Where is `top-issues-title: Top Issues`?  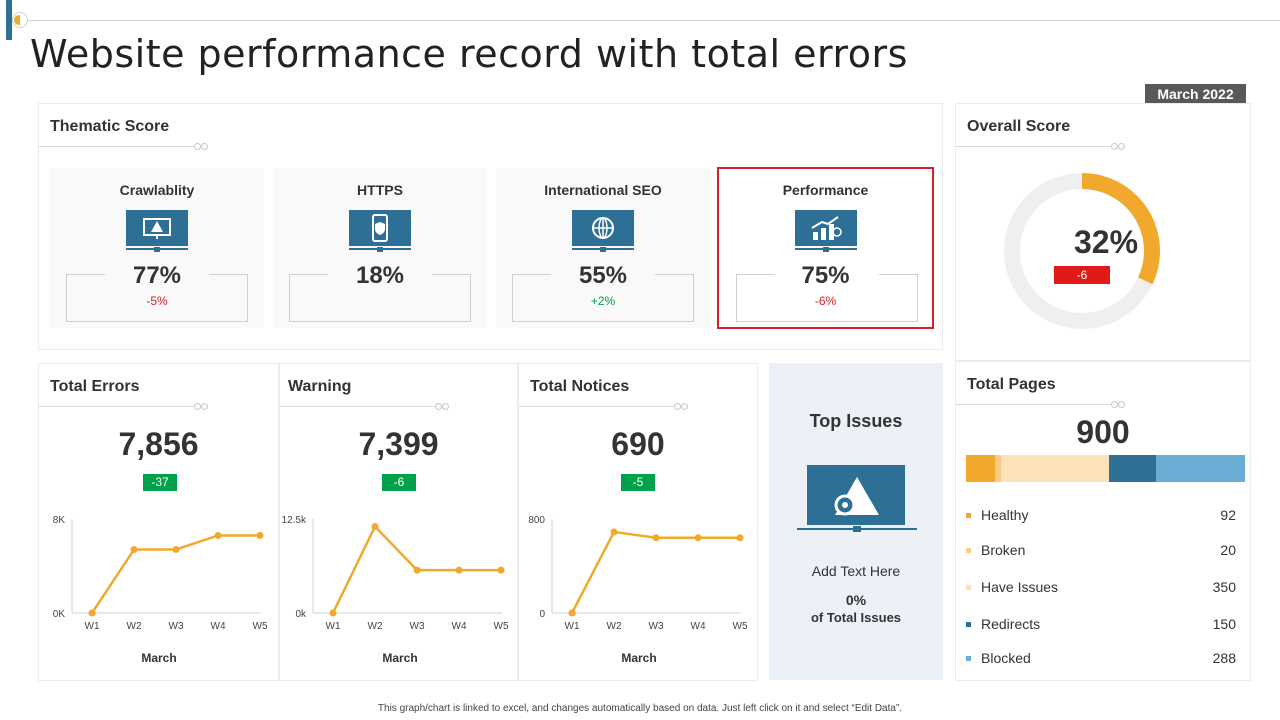
top-issues-title: Top Issues is located at coordinates (856, 421).